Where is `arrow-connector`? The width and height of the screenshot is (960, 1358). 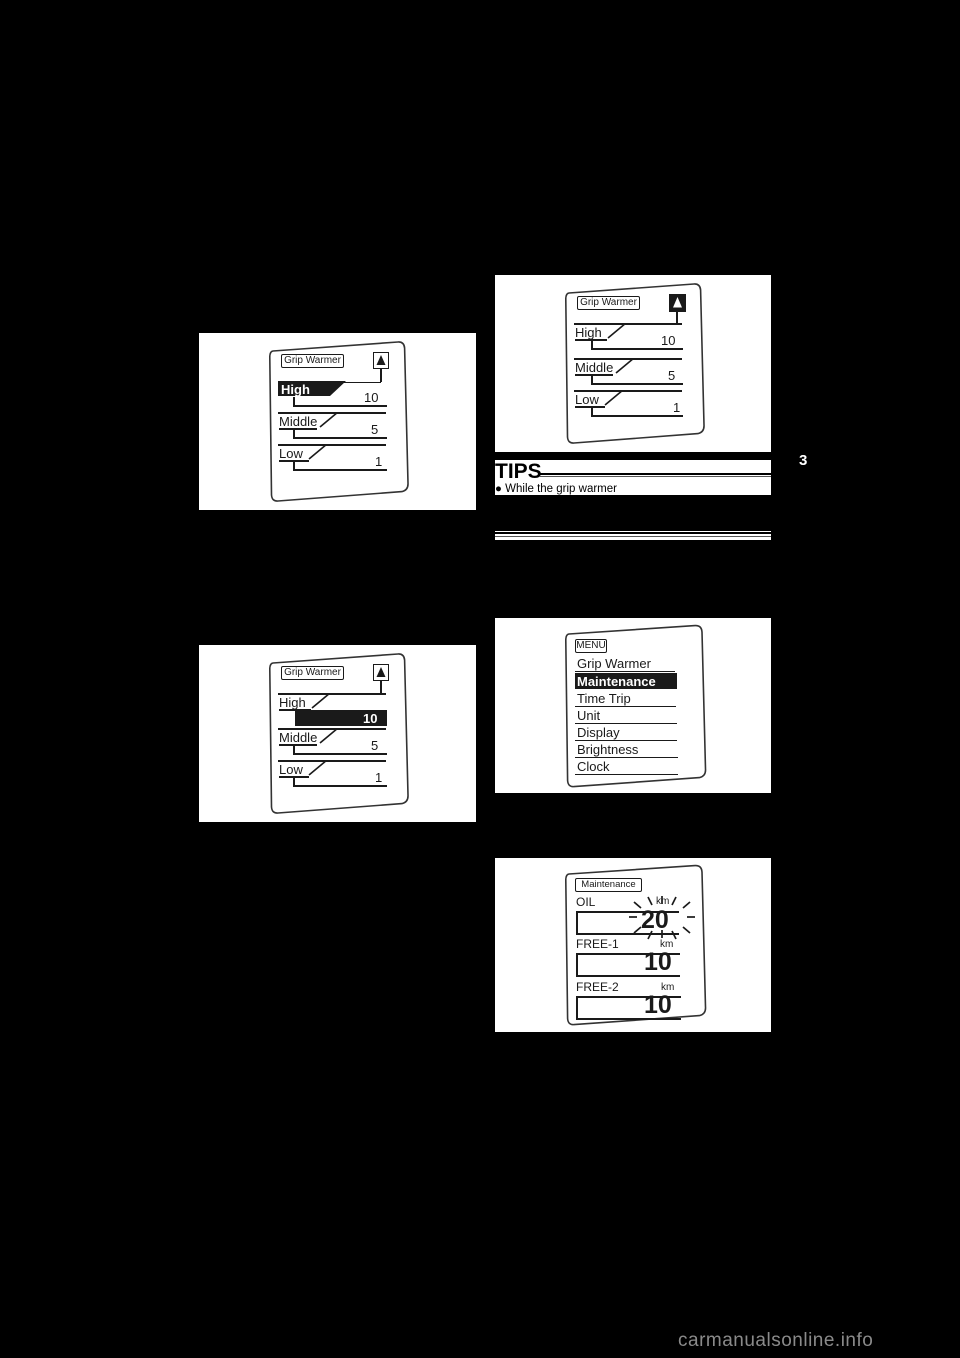 arrow-connector is located at coordinates (381, 375).